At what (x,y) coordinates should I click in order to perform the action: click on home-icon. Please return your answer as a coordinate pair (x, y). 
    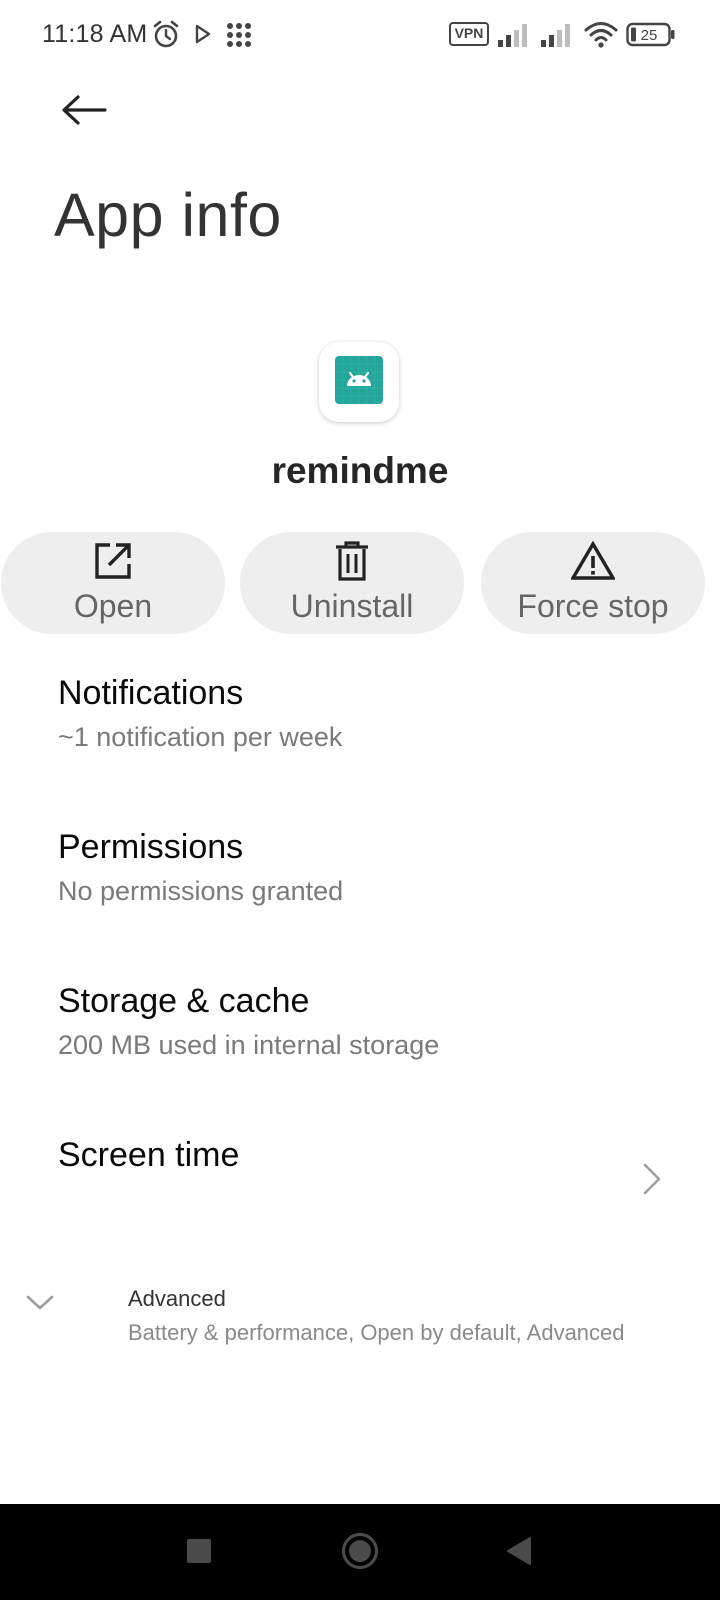
    Looking at the image, I should click on (360, 1553).